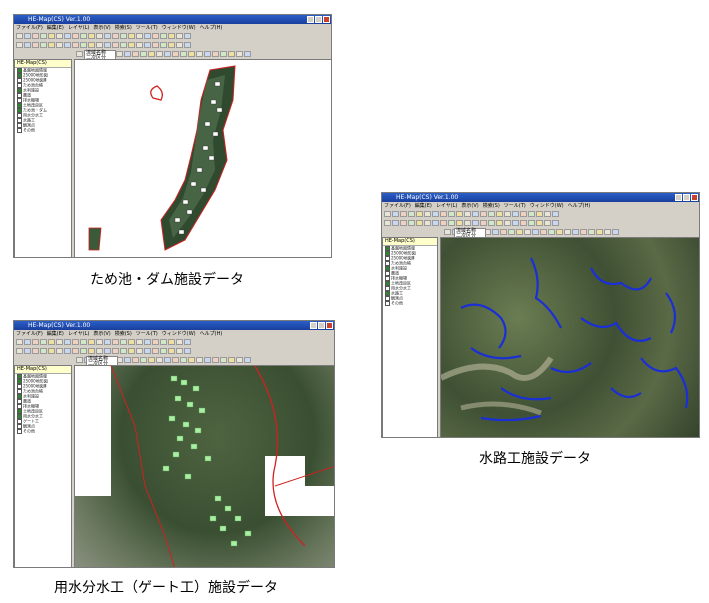 This screenshot has height=603, width=709. What do you see at coordinates (179, 334) in the screenshot?
I see `menu-window: ウィンドウ(W)` at bounding box center [179, 334].